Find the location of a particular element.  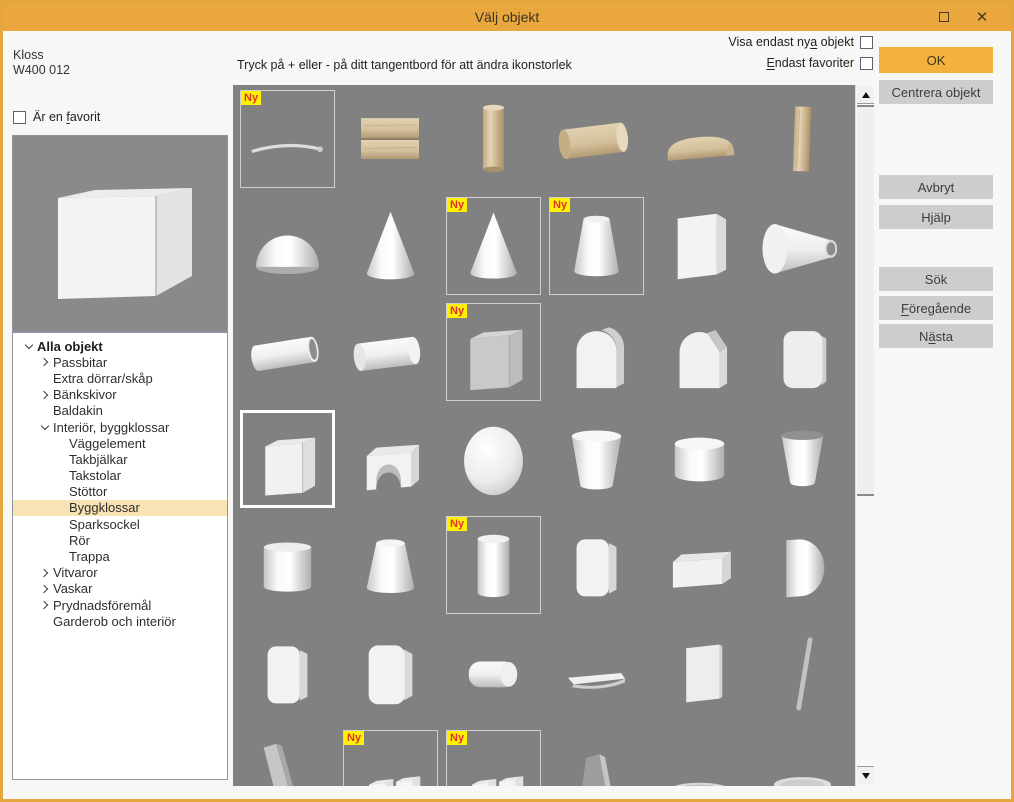

object-thumbnail-arch-block-beveled is located at coordinates (699, 352).